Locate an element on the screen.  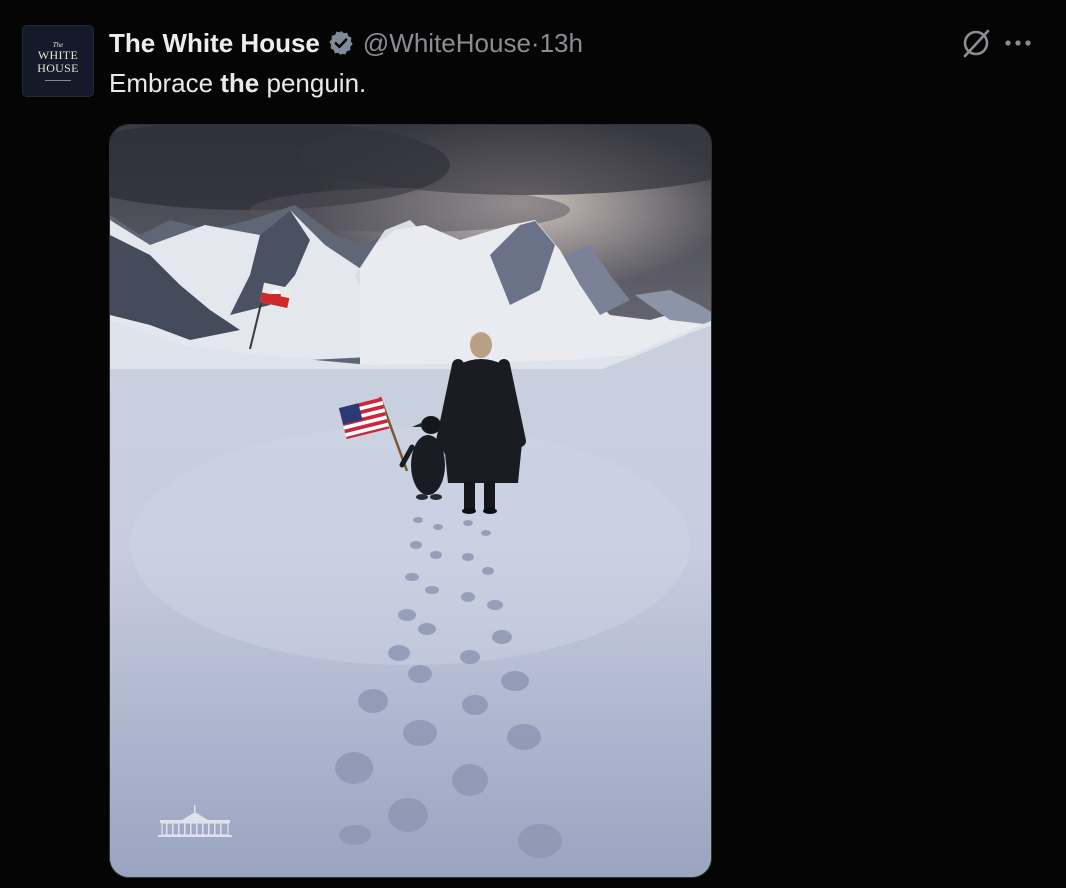
grok-icon is located at coordinates (976, 43).